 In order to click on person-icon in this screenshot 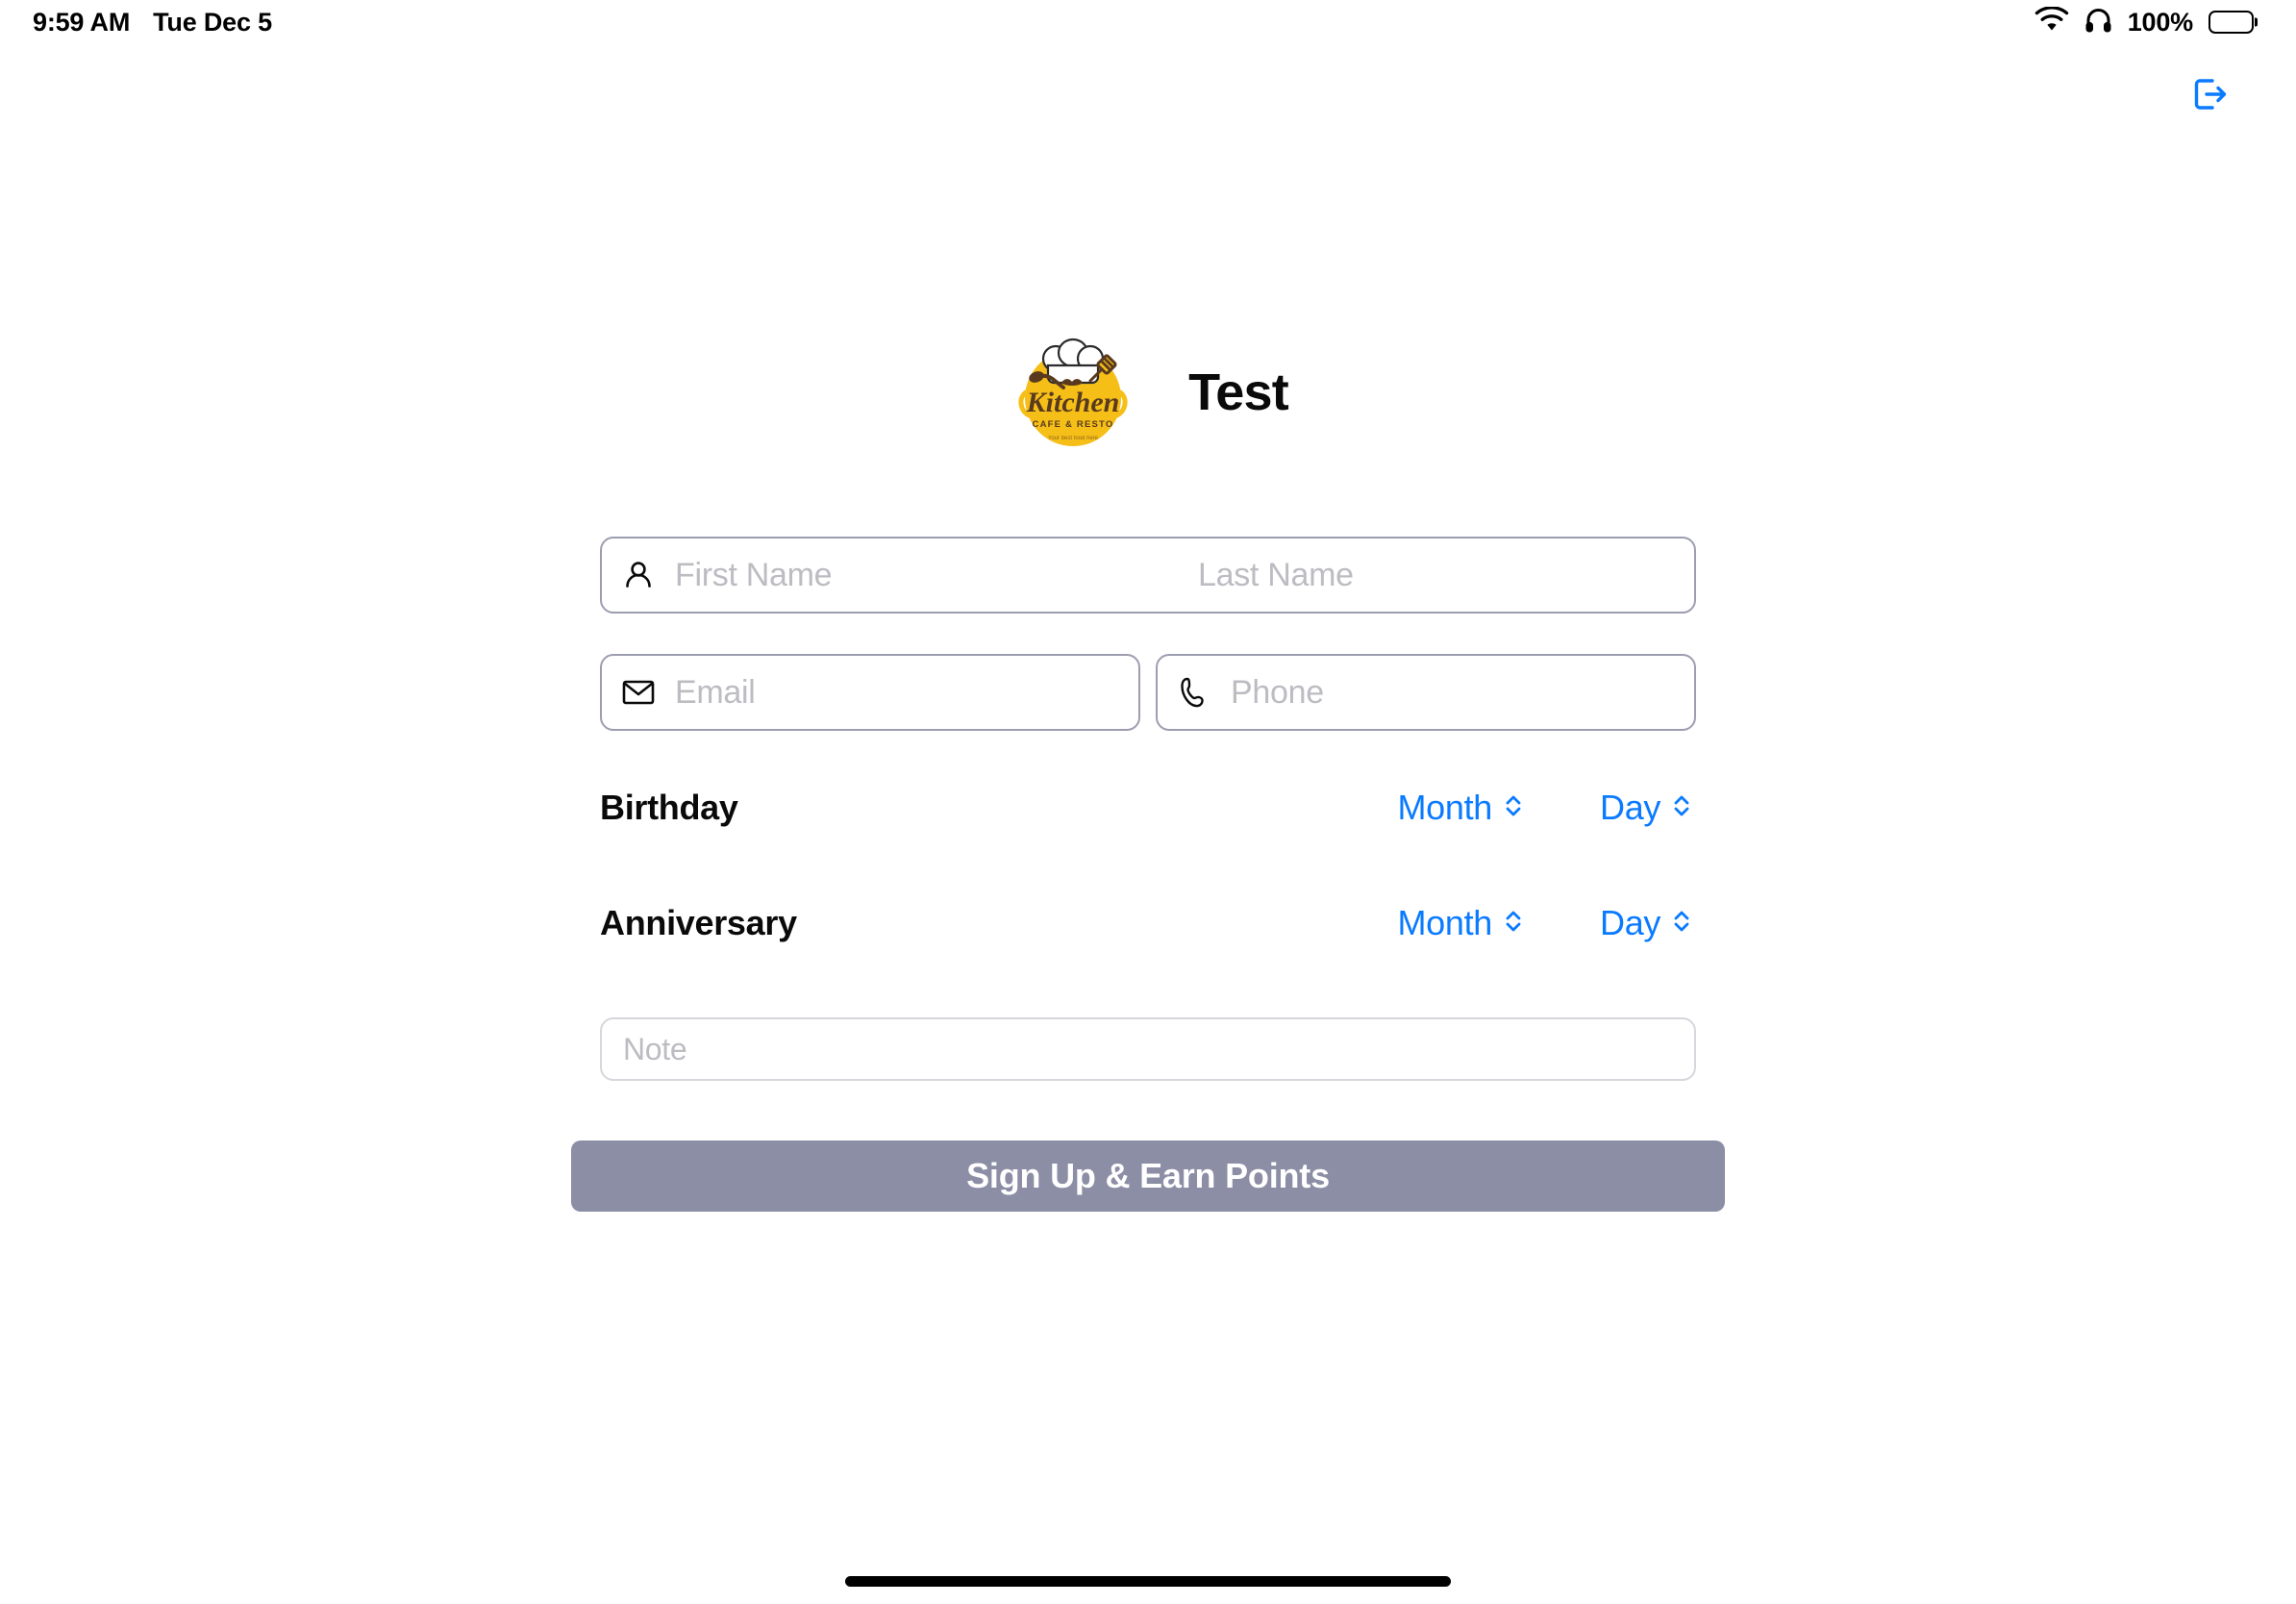, I will do `click(638, 575)`.